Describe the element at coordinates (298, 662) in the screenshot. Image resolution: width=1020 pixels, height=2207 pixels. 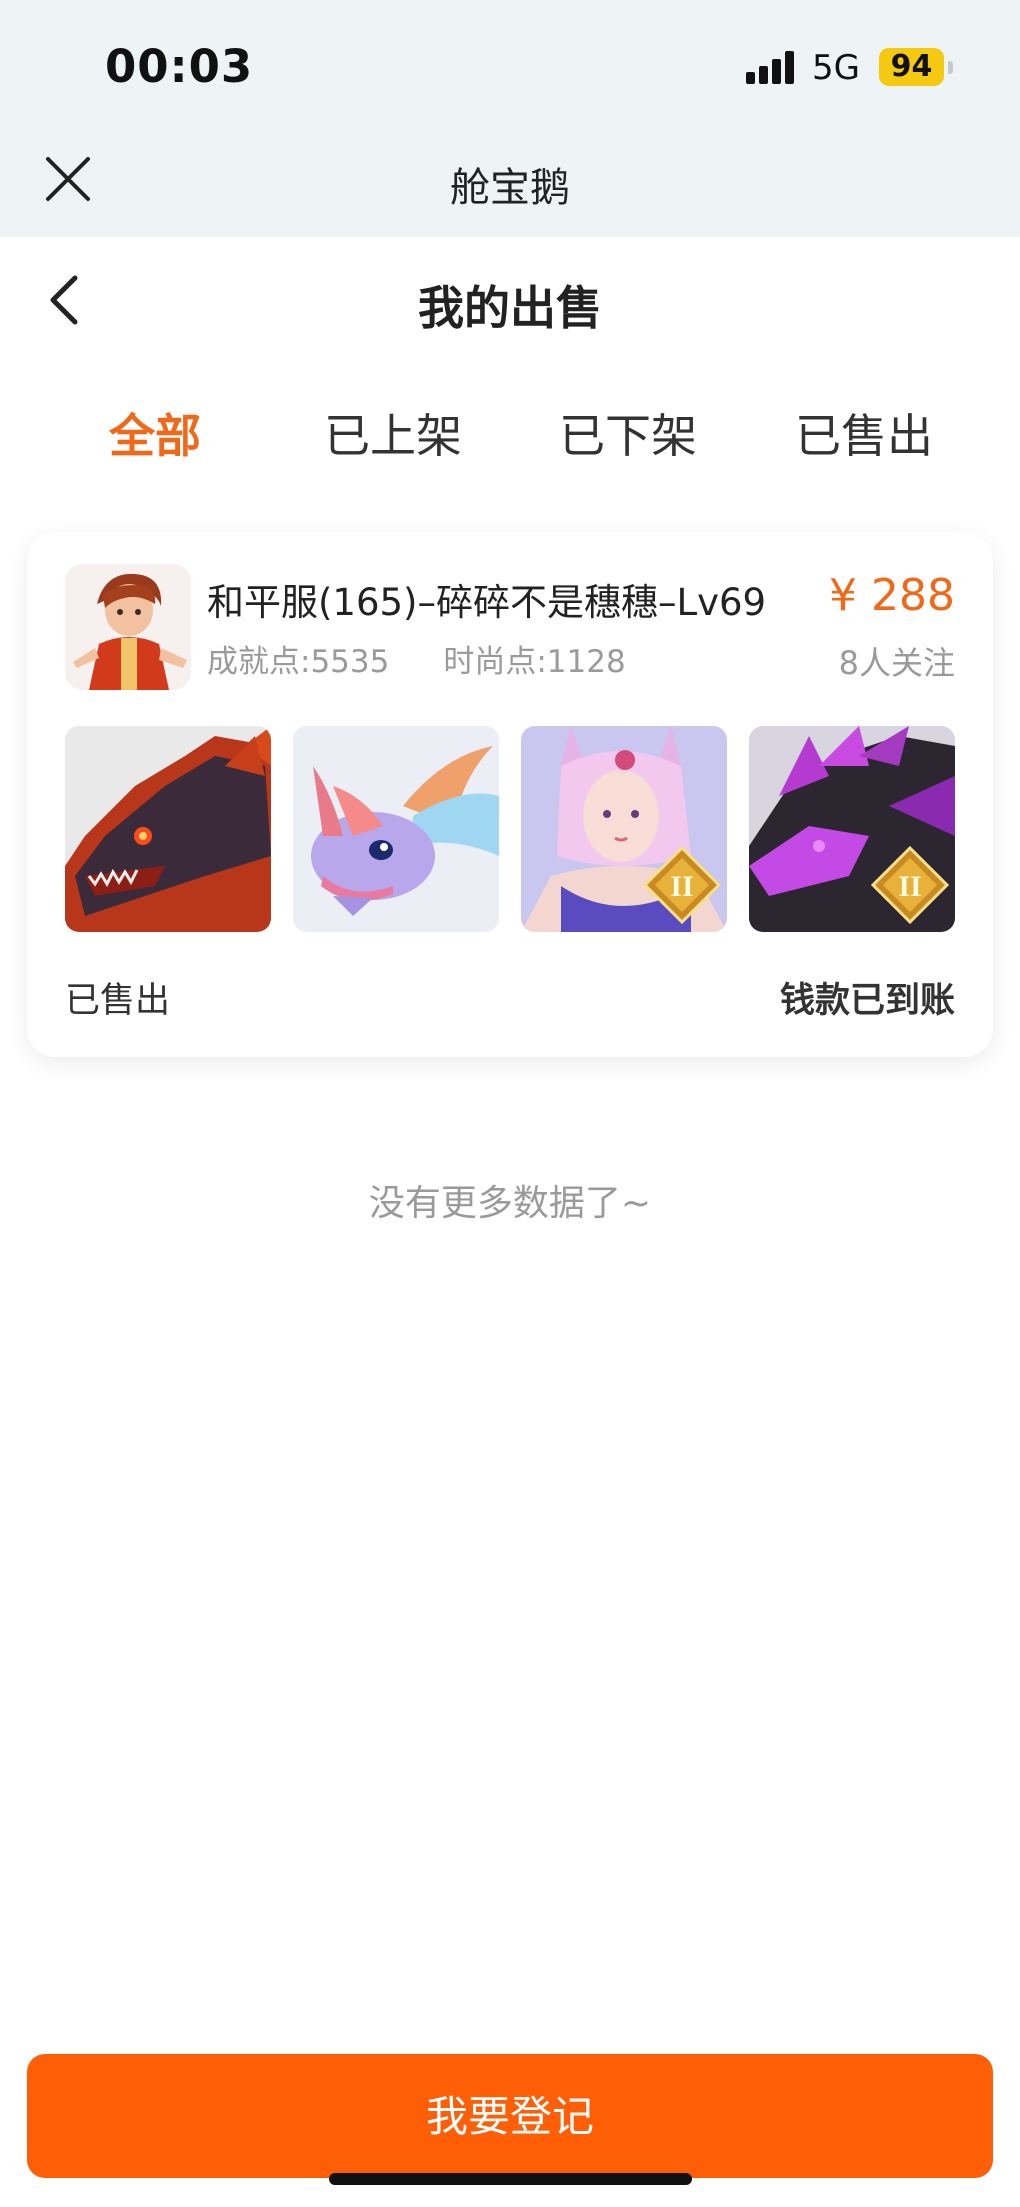
I see `achievement-points: 成就点:5535` at that location.